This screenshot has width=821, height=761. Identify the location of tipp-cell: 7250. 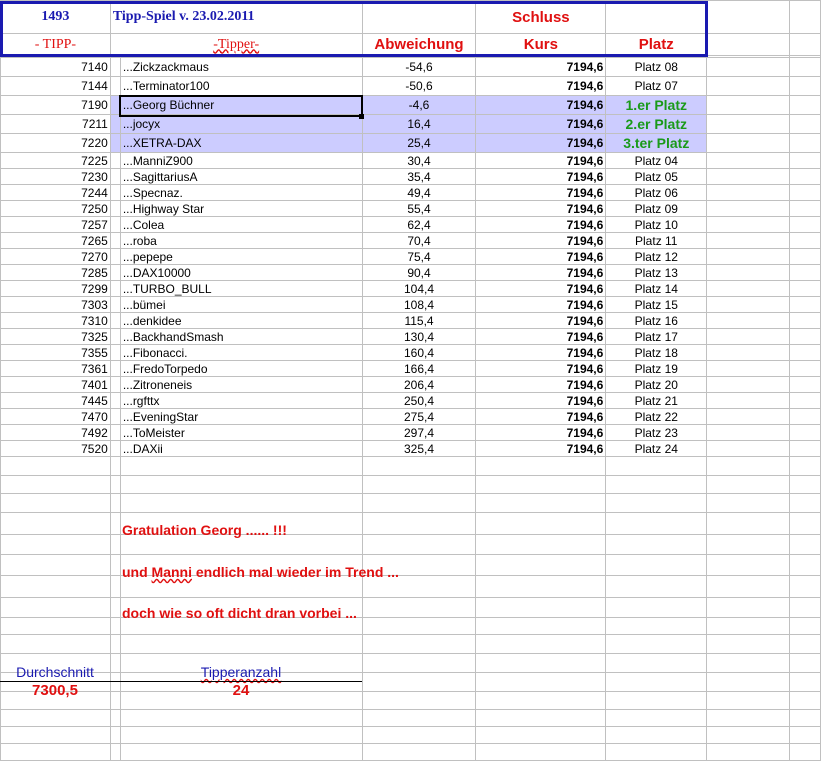
(55, 208).